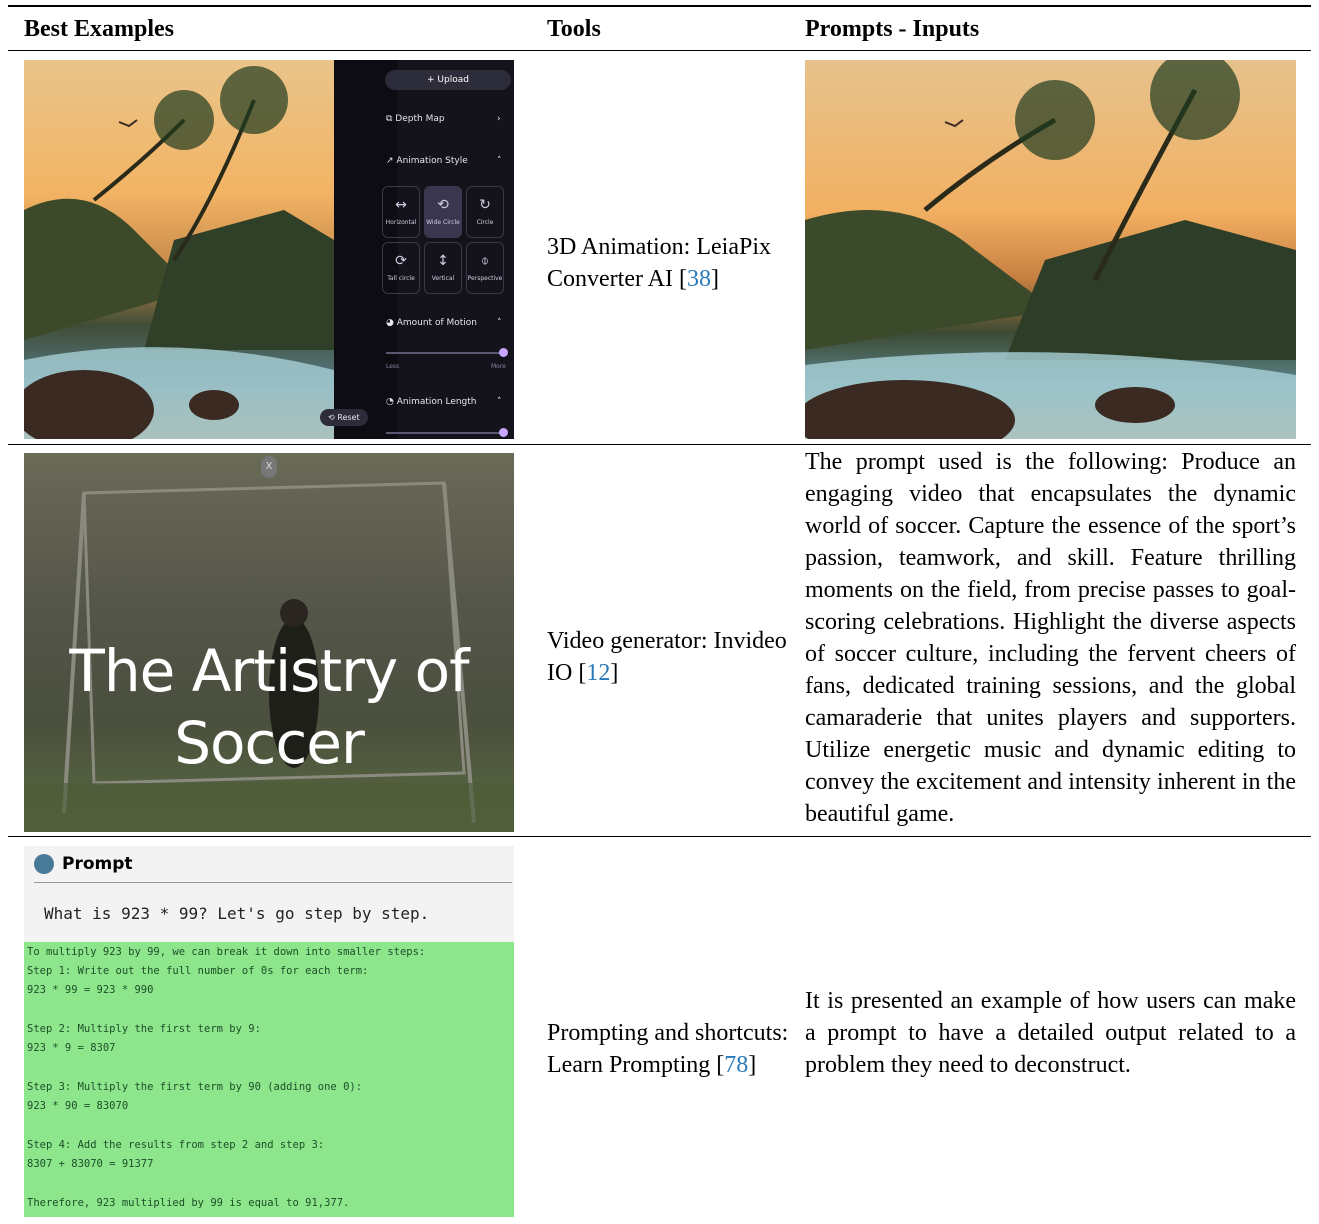  I want to click on tile-label: Horizontal, so click(401, 222).